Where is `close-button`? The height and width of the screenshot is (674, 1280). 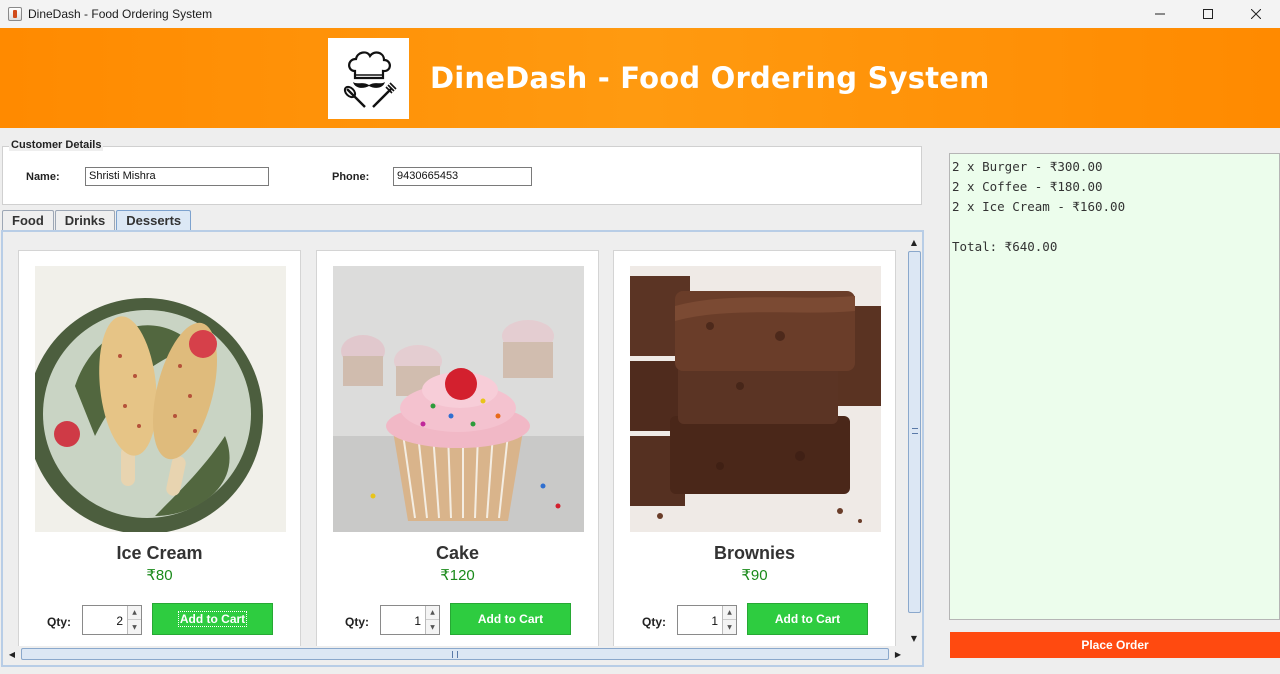 close-button is located at coordinates (1256, 14).